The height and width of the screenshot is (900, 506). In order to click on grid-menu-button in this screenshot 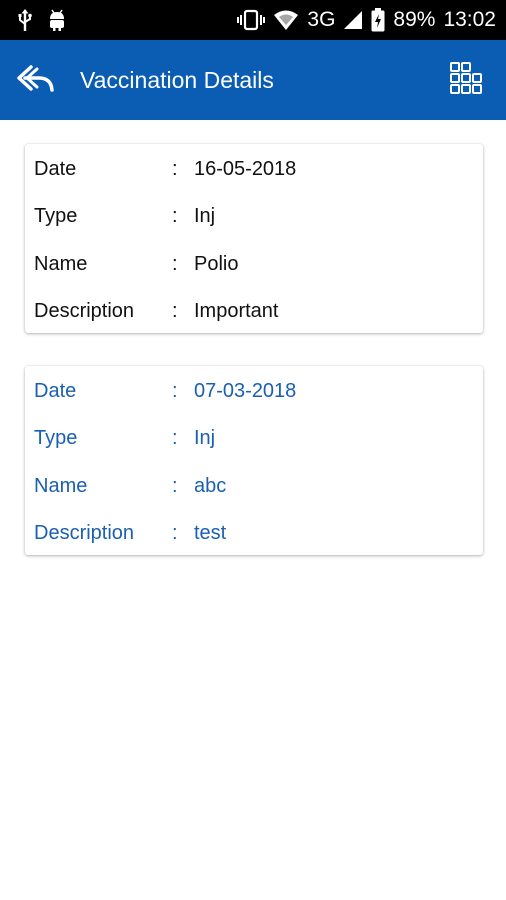, I will do `click(466, 80)`.